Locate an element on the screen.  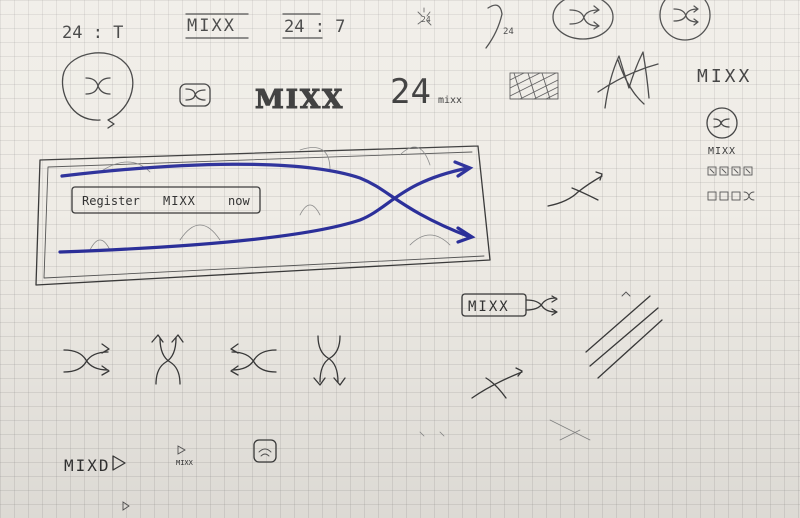
shuffle-icon-down is located at coordinates (329, 360).